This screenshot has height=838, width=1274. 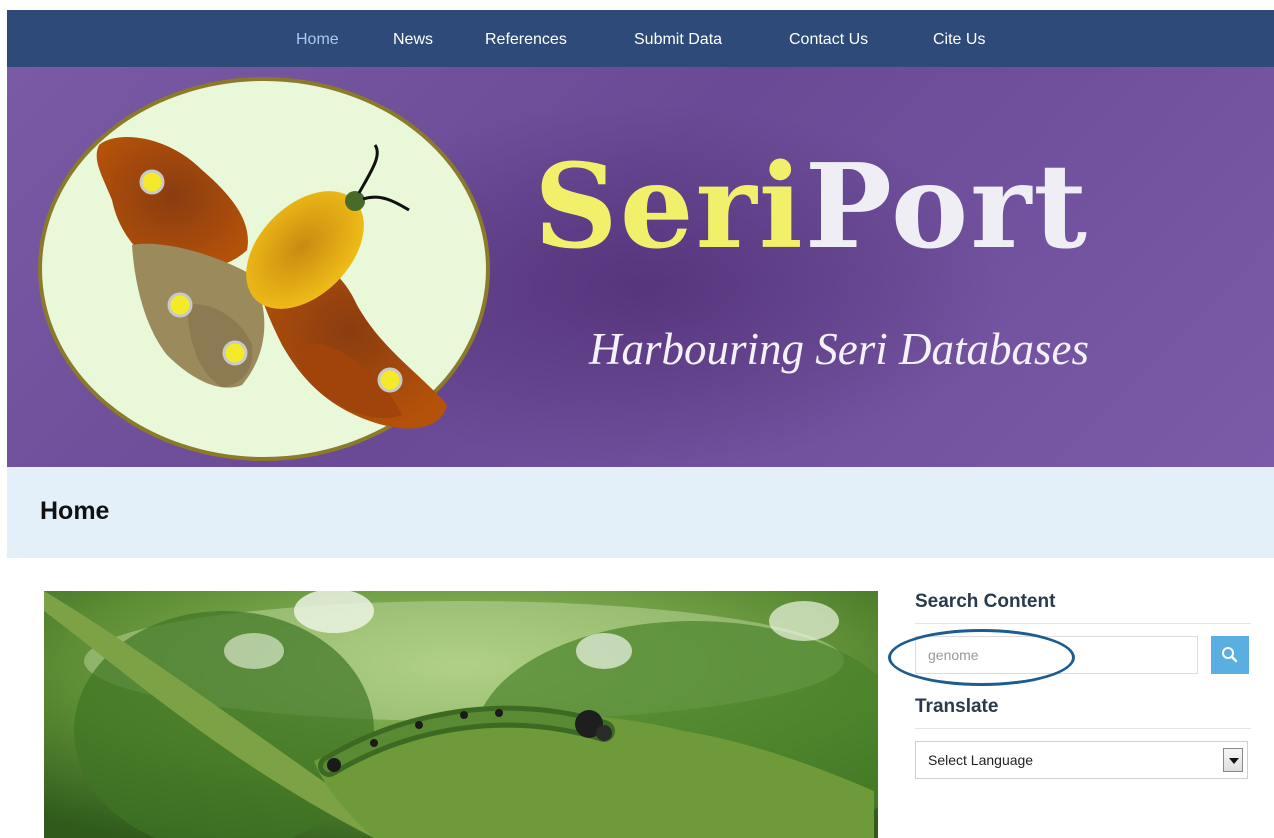 I want to click on nav-submit-data: Submit Data, so click(x=678, y=38).